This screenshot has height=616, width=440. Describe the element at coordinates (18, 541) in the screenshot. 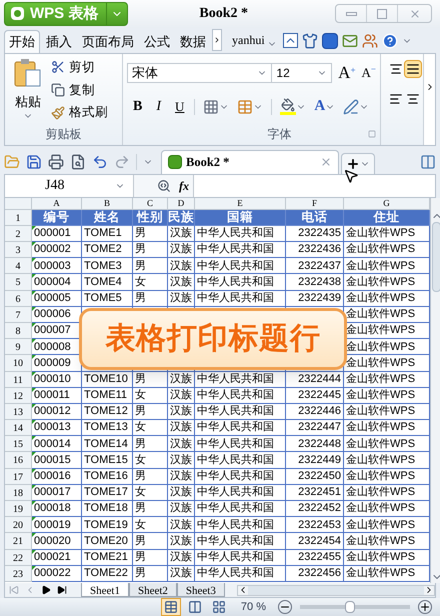

I see `row-number: 21` at that location.